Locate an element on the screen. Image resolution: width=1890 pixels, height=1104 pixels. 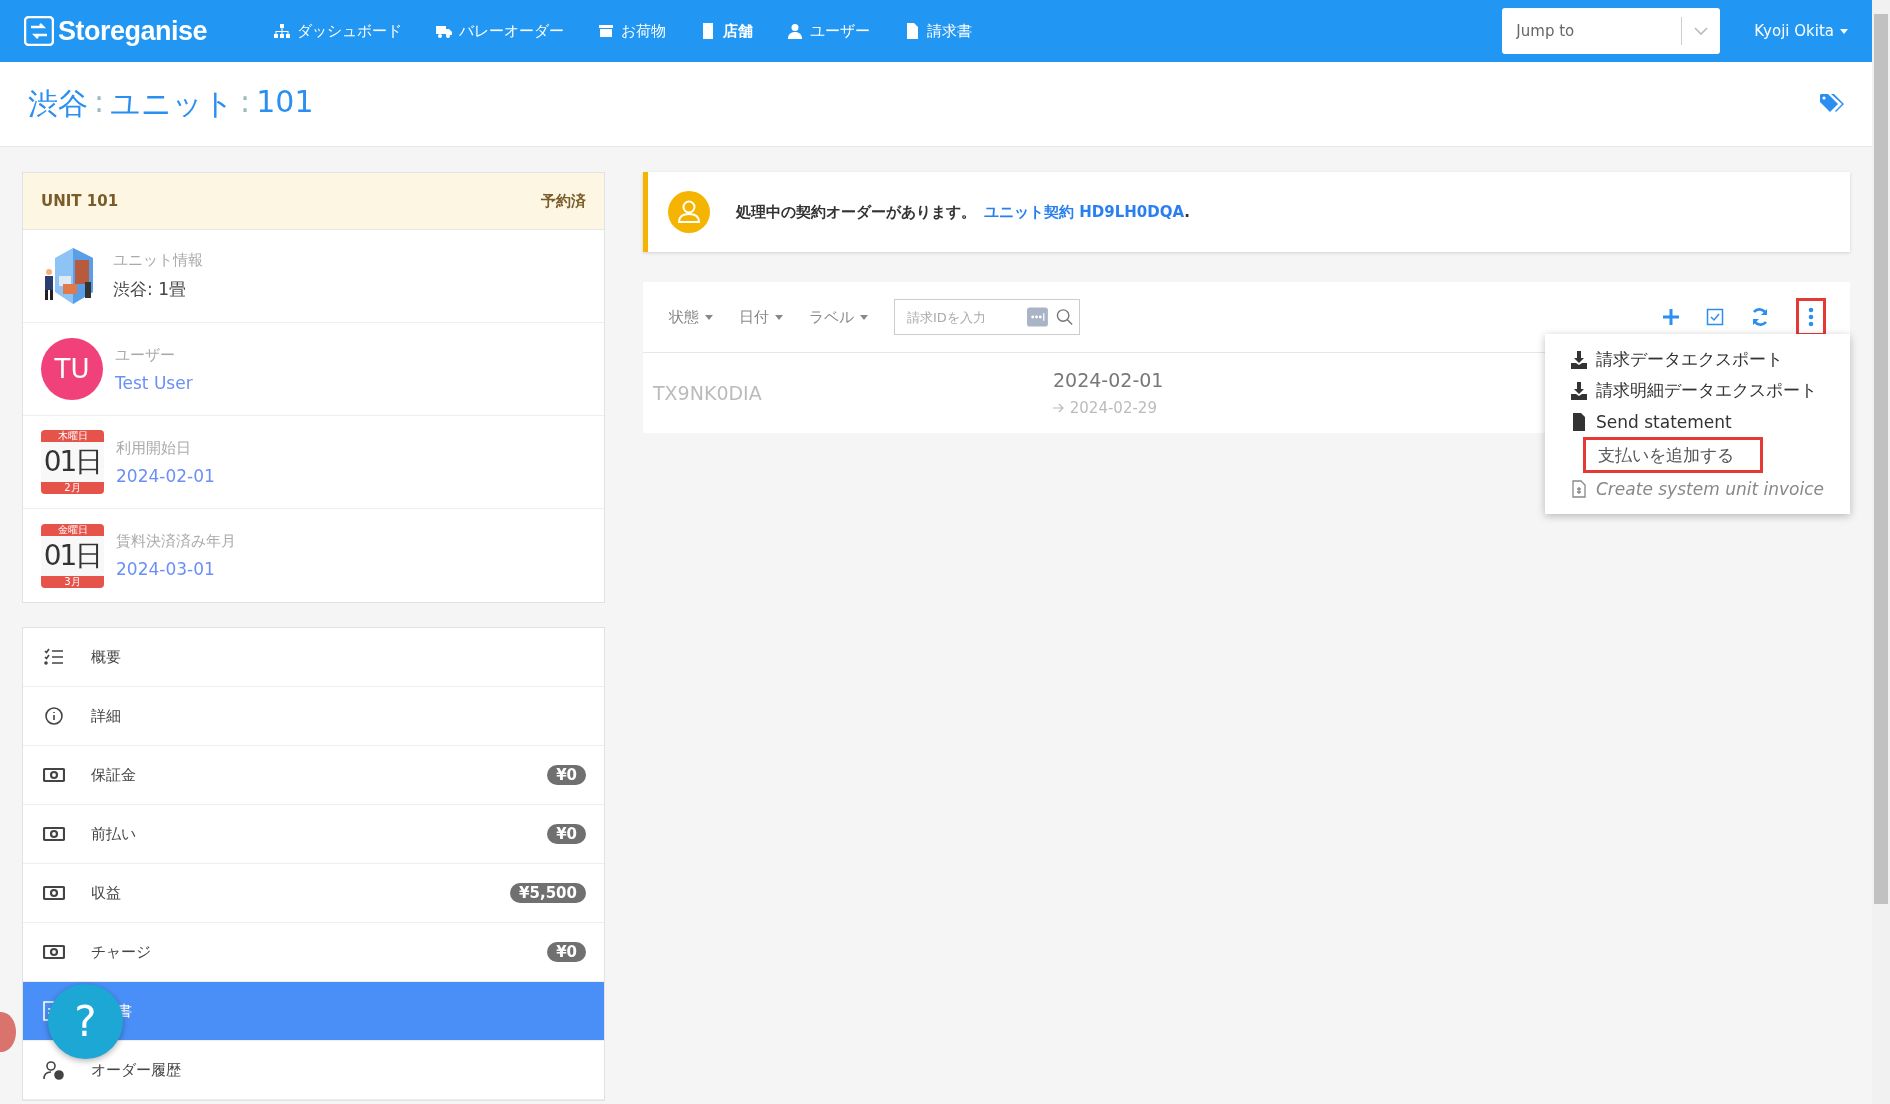
field-link: 2024-03-01 is located at coordinates (176, 569).